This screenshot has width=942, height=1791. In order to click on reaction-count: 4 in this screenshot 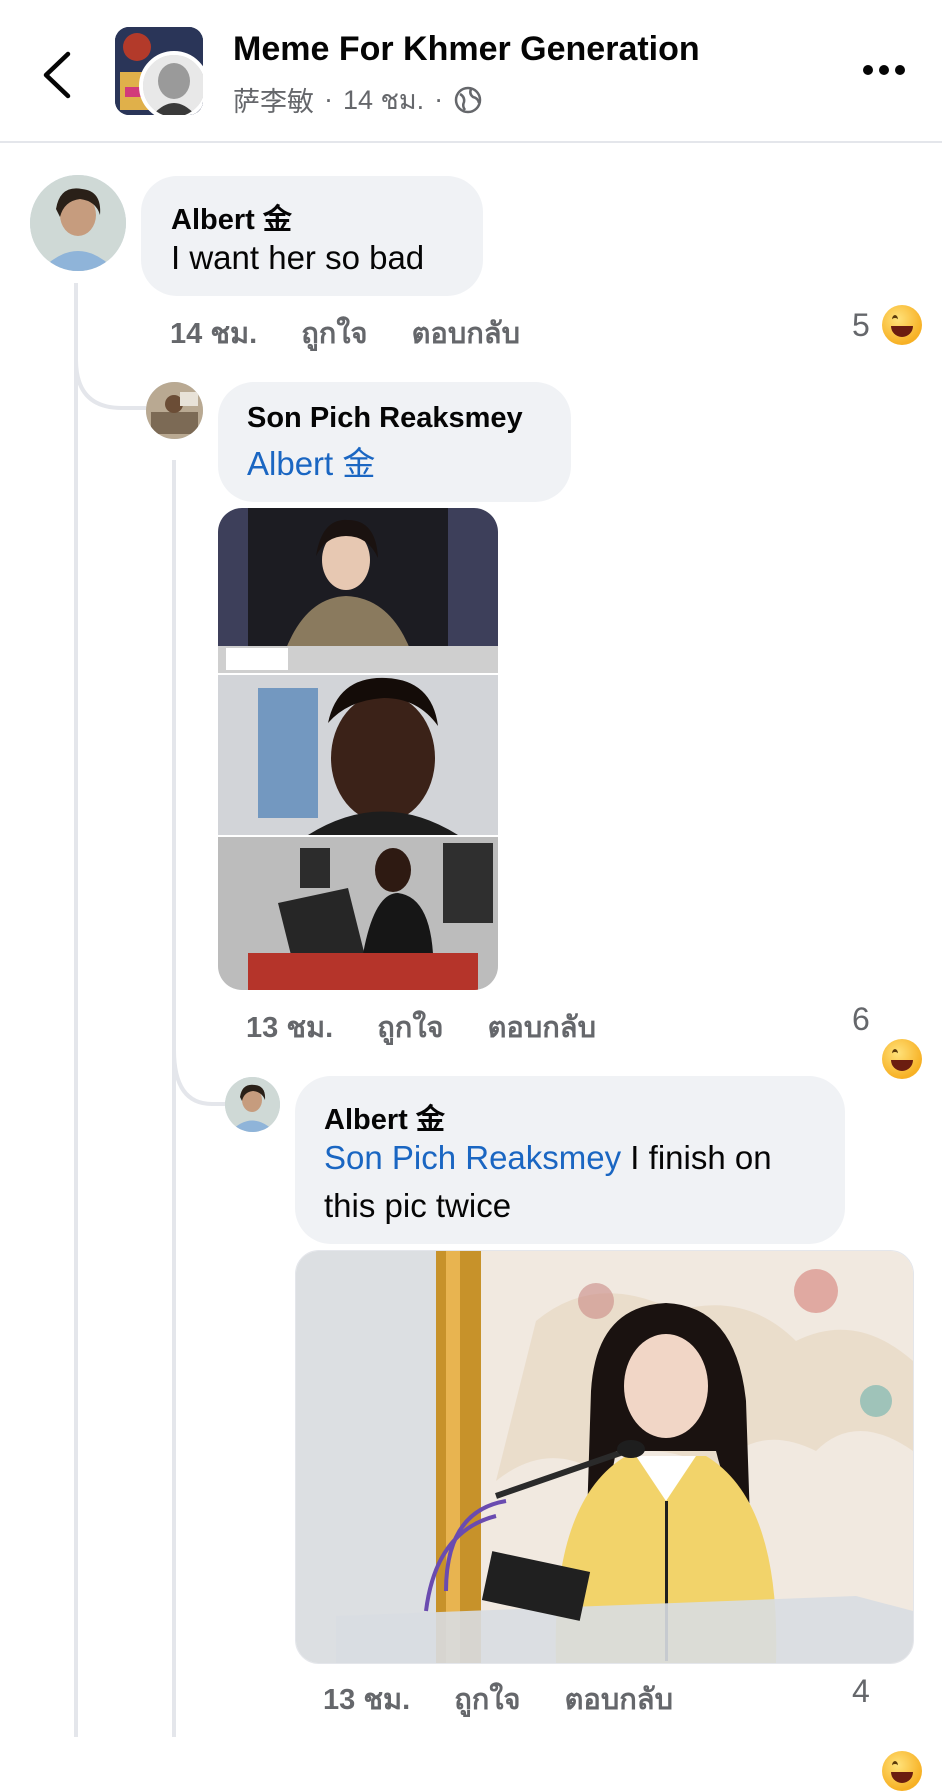, I will do `click(861, 1691)`.